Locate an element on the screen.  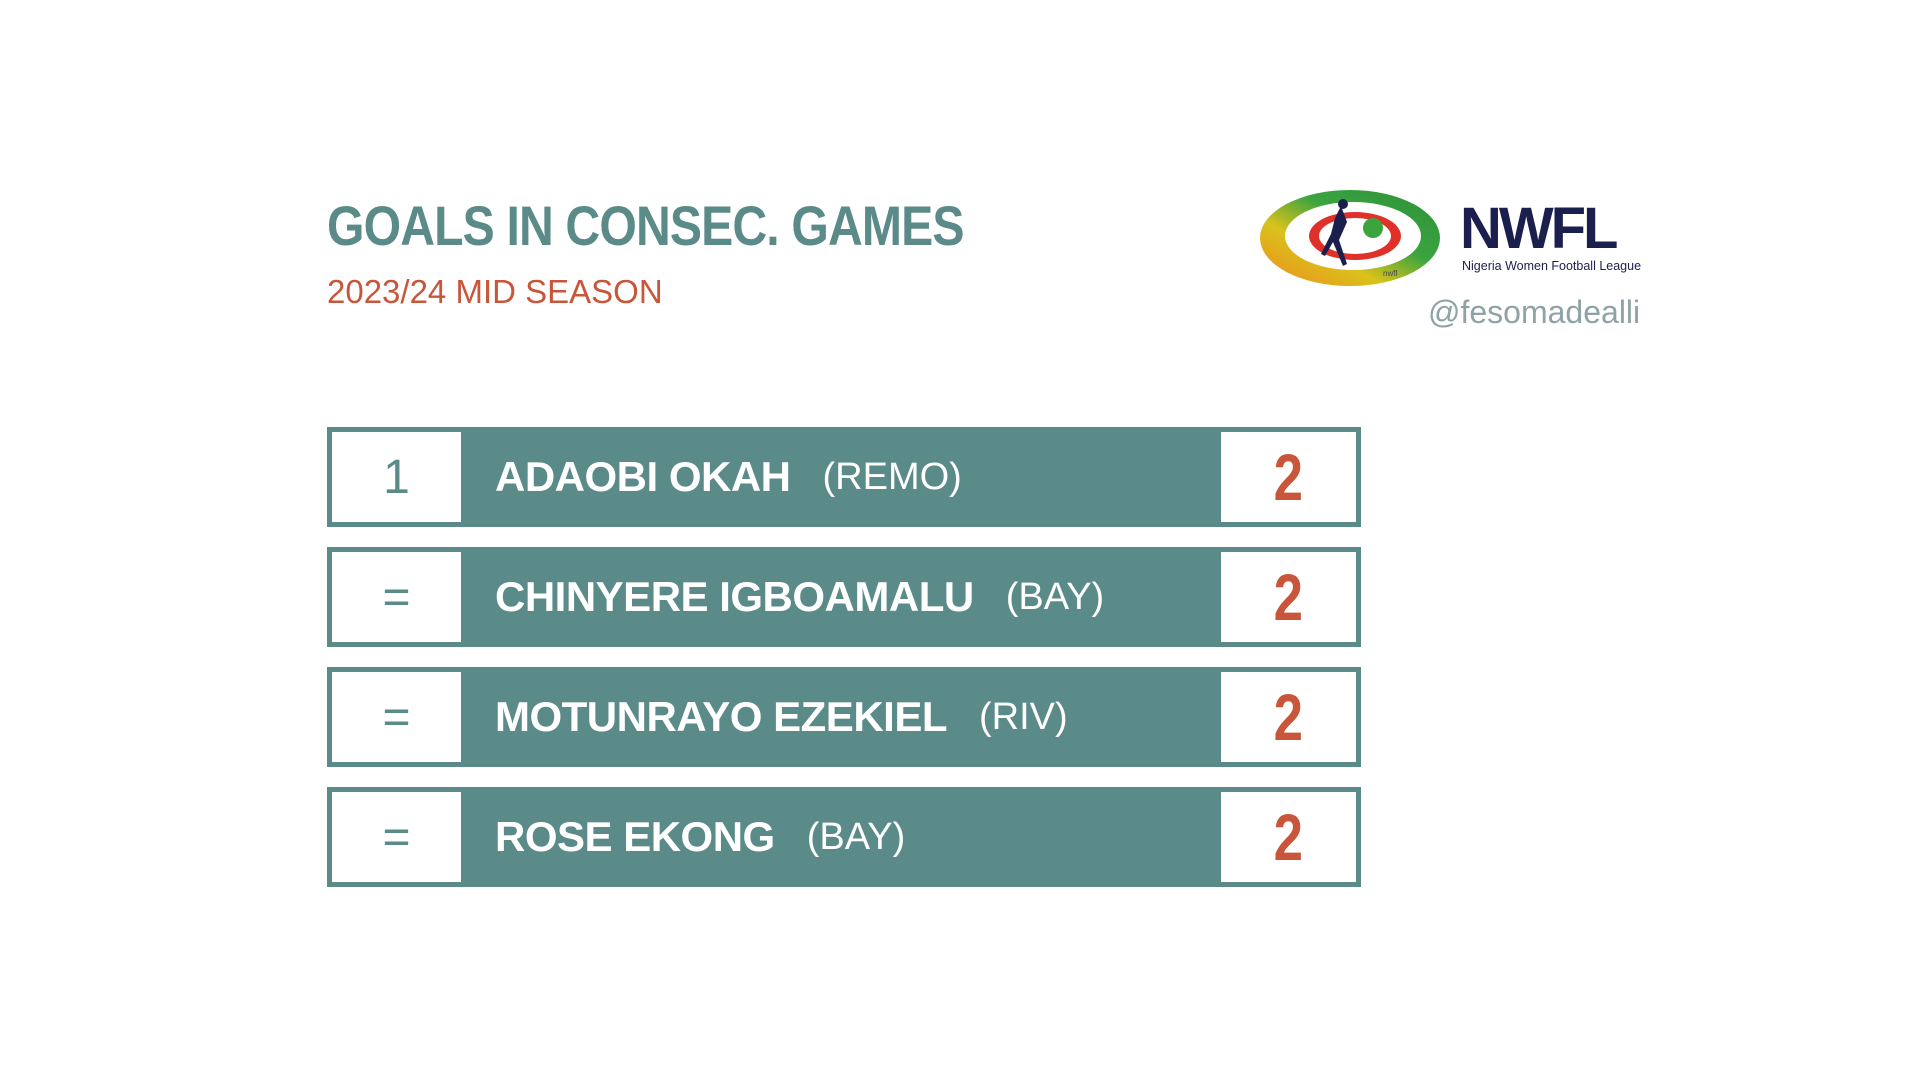
leaderboard-row: = ROSE EKONG (BAY) 2 is located at coordinates (844, 837).